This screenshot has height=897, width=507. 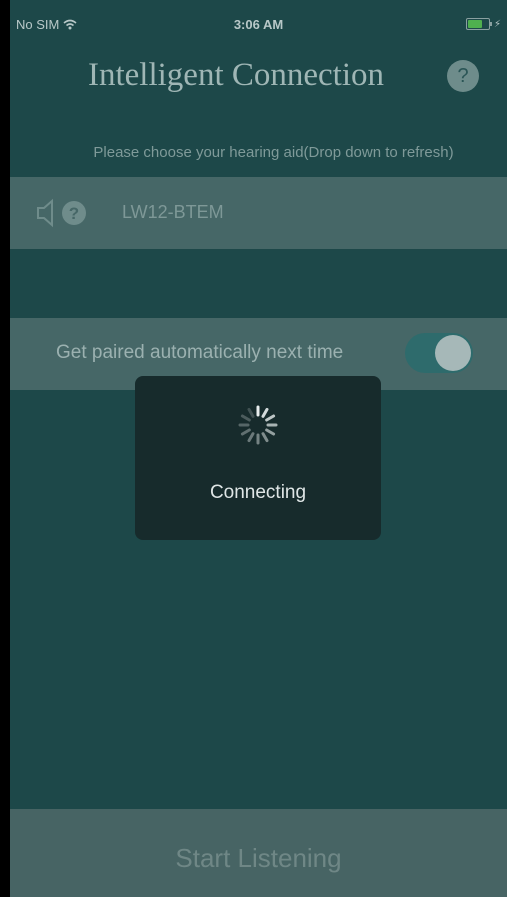 What do you see at coordinates (463, 76) in the screenshot?
I see `help-button: ?` at bounding box center [463, 76].